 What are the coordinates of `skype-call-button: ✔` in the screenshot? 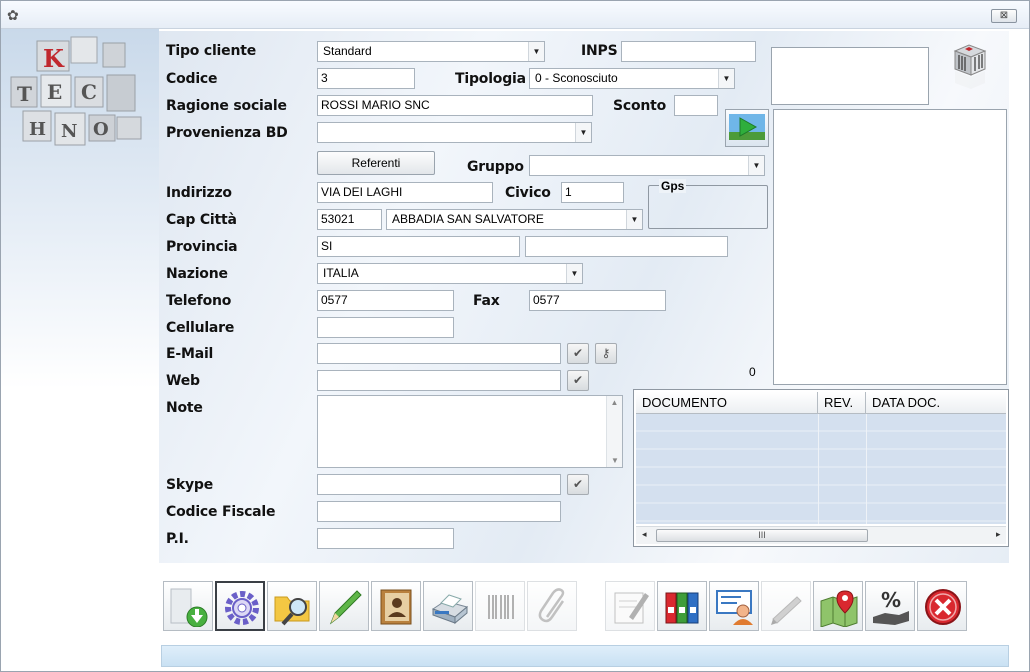 It's located at (578, 484).